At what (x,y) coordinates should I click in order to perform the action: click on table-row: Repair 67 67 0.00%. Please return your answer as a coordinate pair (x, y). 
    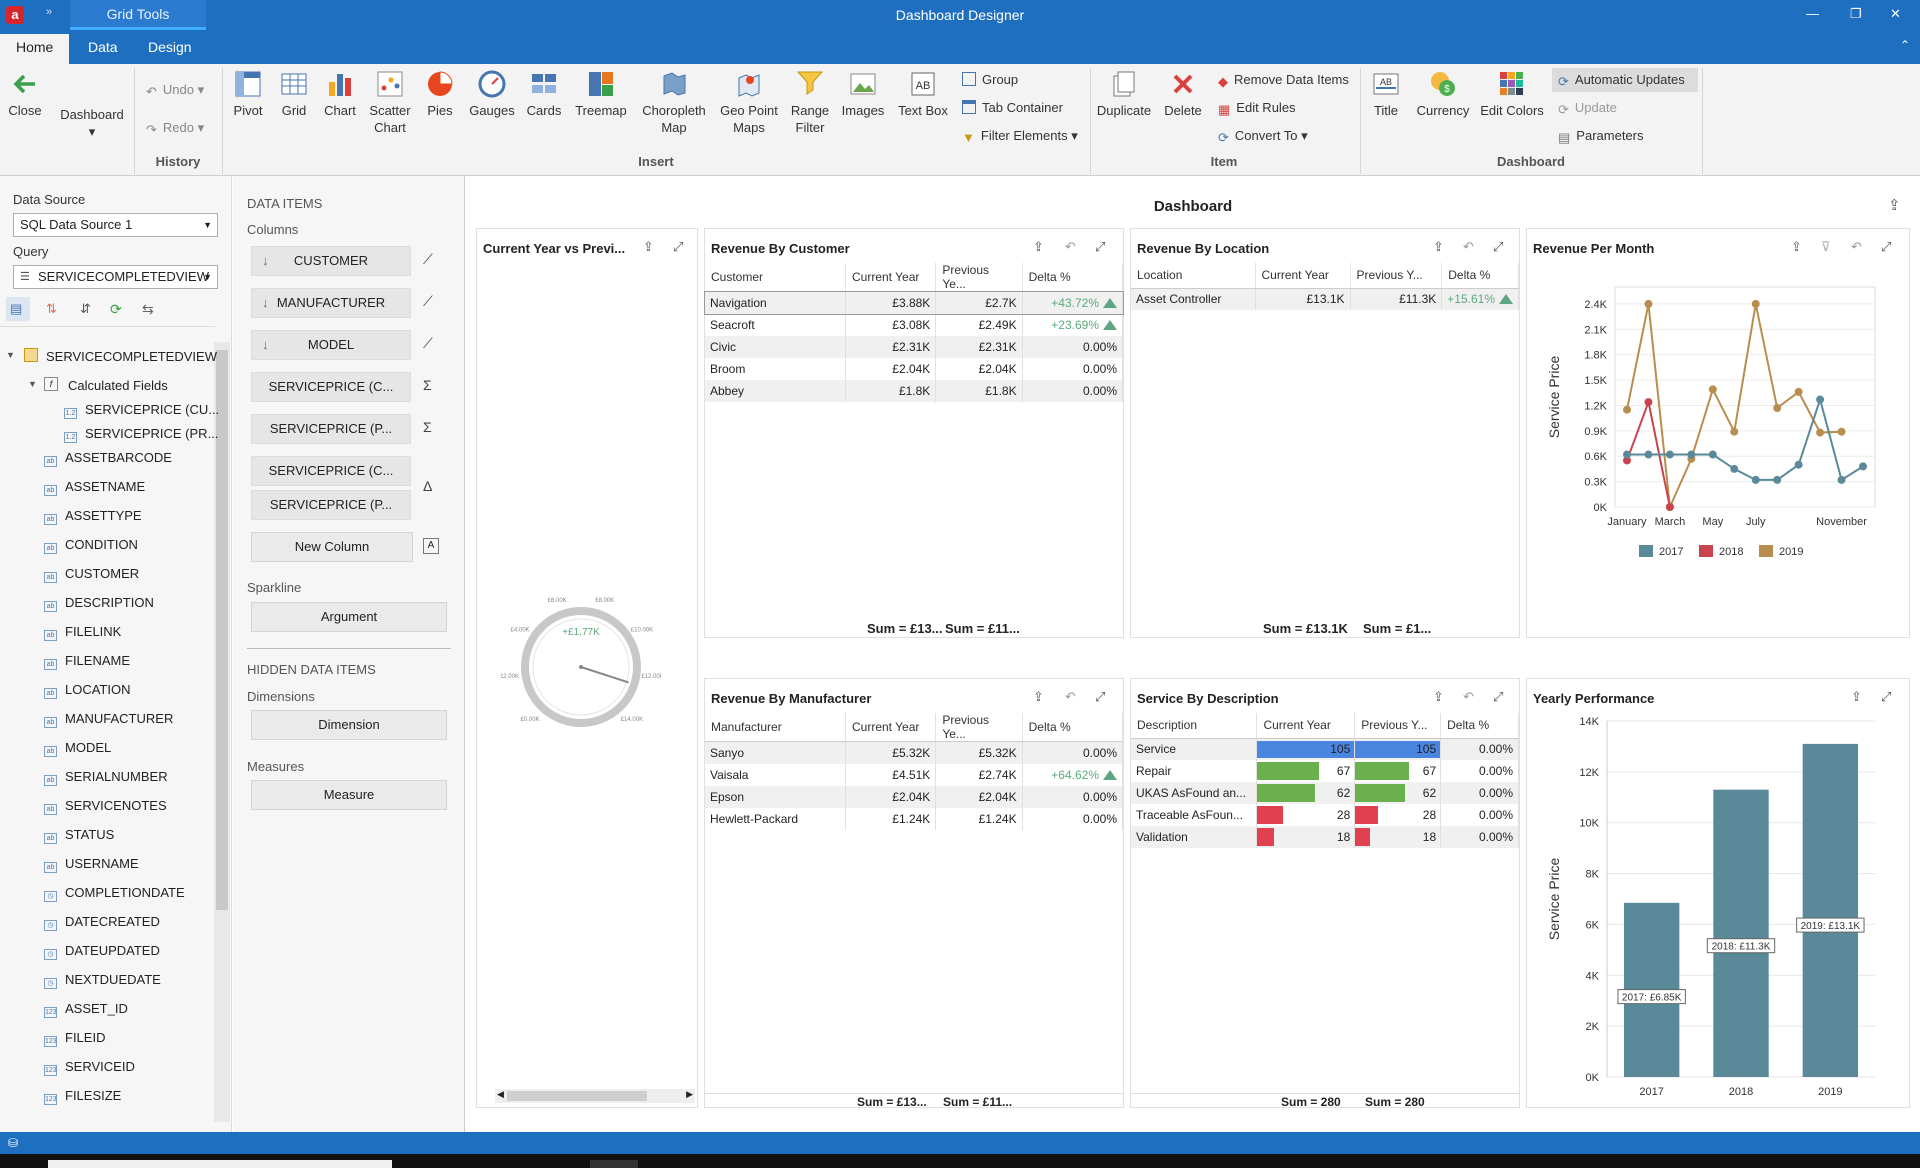
    Looking at the image, I should click on (1325, 771).